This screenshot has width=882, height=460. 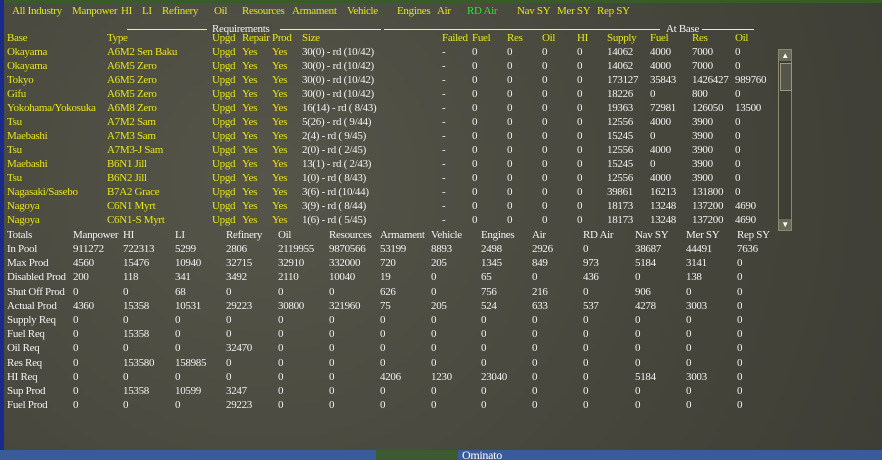 What do you see at coordinates (455, 38) in the screenshot?
I see `column-header-failed: Failed` at bounding box center [455, 38].